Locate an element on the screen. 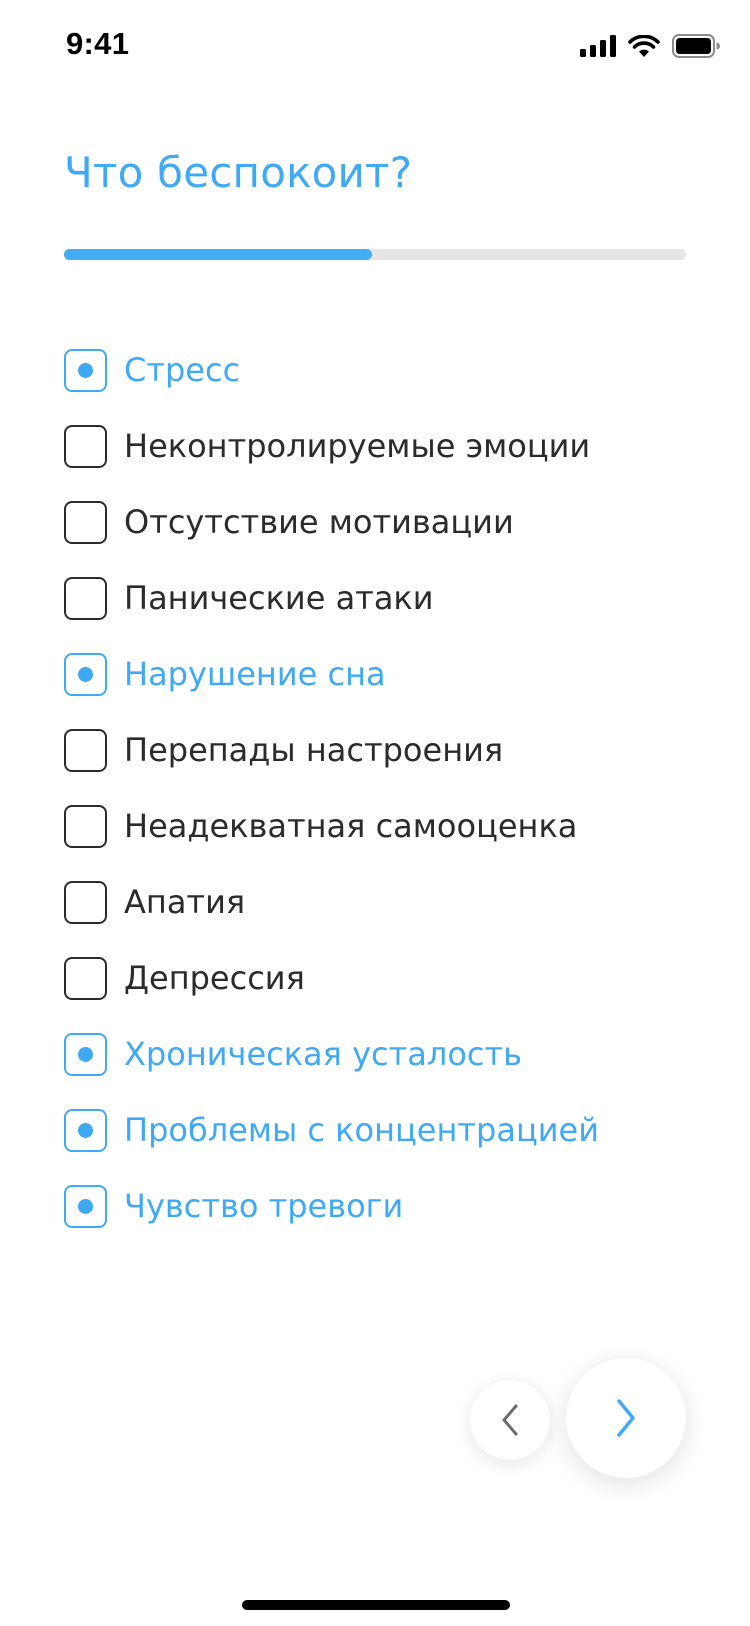 This screenshot has width=750, height=1626. option-lack-of-motivation: Отсутствие мотивации is located at coordinates (384, 522).